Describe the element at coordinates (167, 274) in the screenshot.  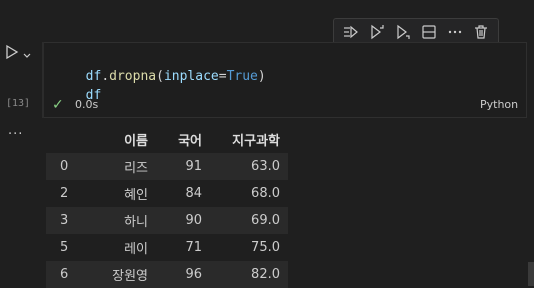
I see `table-row: 6 장원영 96 82.0` at that location.